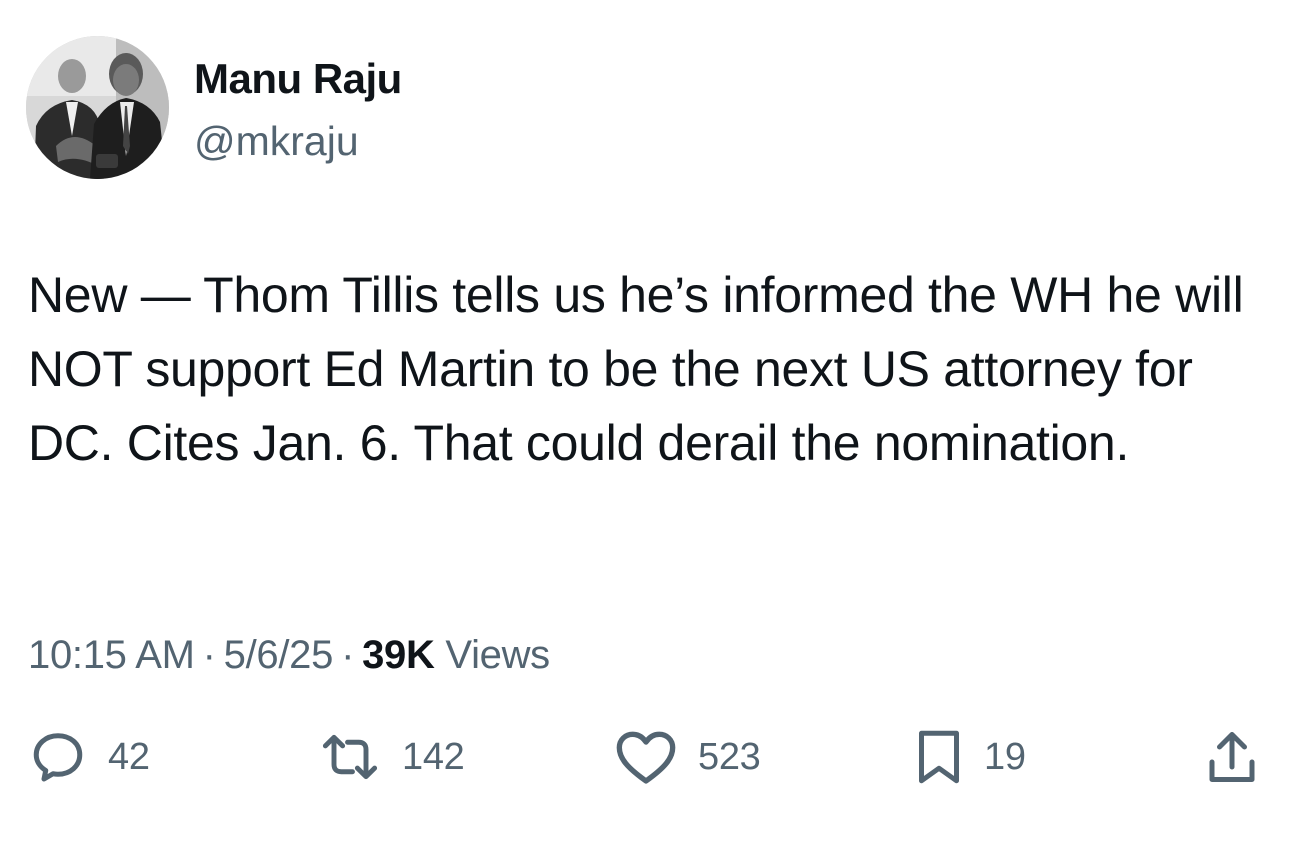  What do you see at coordinates (1005, 756) in the screenshot?
I see `bookmark-count: 19` at bounding box center [1005, 756].